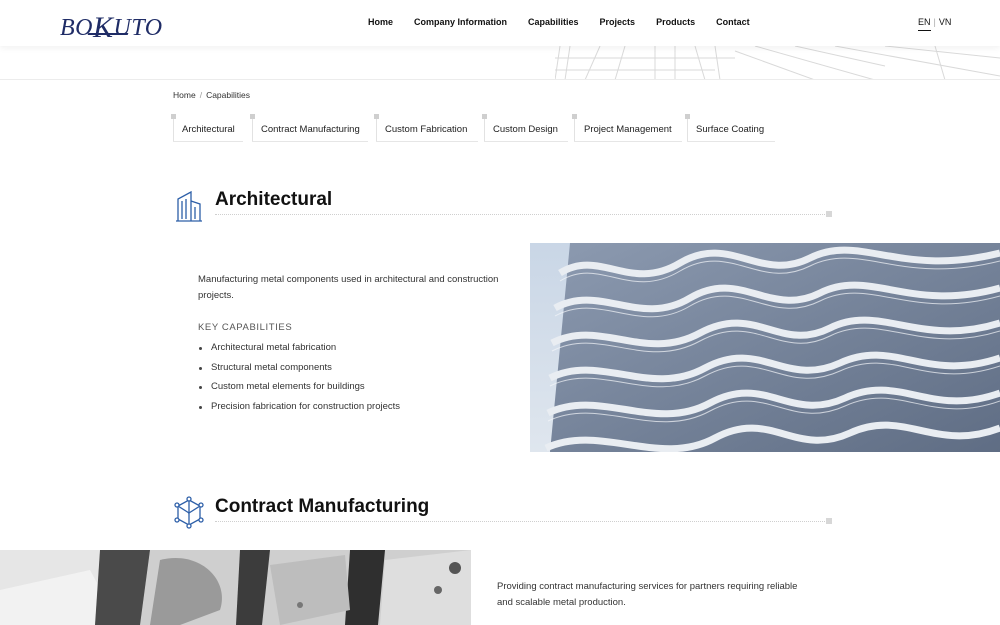 This screenshot has height=625, width=1000. I want to click on nav-contact: Contact, so click(733, 22).